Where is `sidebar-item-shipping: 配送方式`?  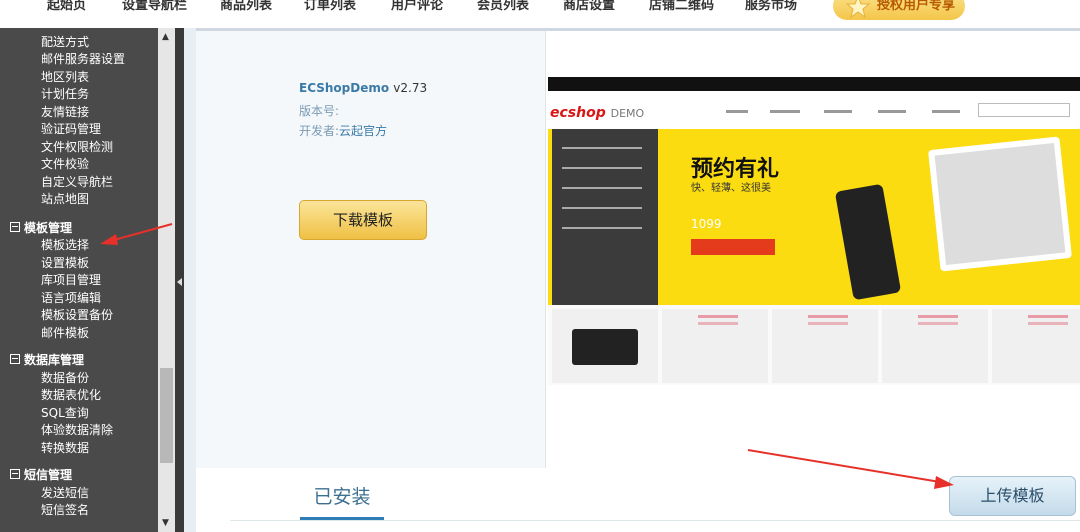 sidebar-item-shipping: 配送方式 is located at coordinates (65, 41).